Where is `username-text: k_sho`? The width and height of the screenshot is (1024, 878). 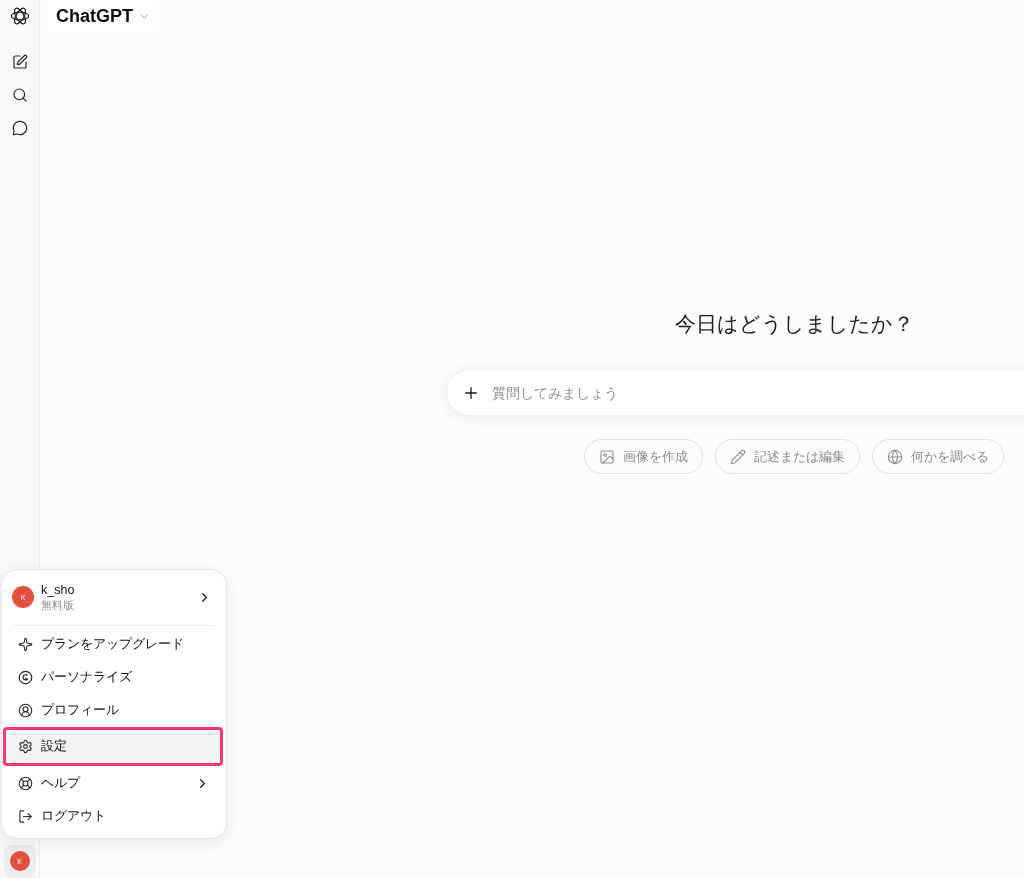 username-text: k_sho is located at coordinates (58, 589).